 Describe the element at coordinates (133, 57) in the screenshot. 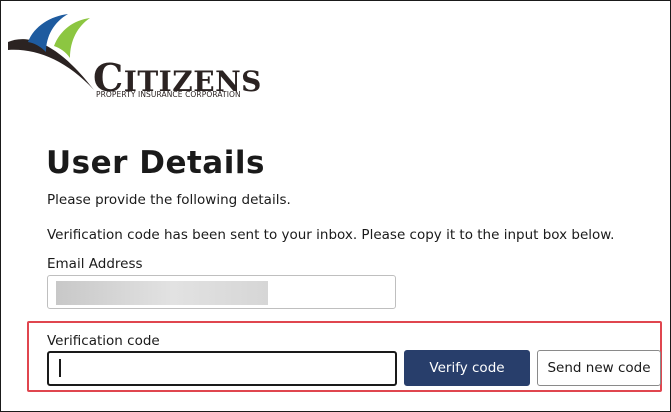

I see `citizens-logo: CITIZENS PROPERTY INSURANCE CORPORATION` at that location.